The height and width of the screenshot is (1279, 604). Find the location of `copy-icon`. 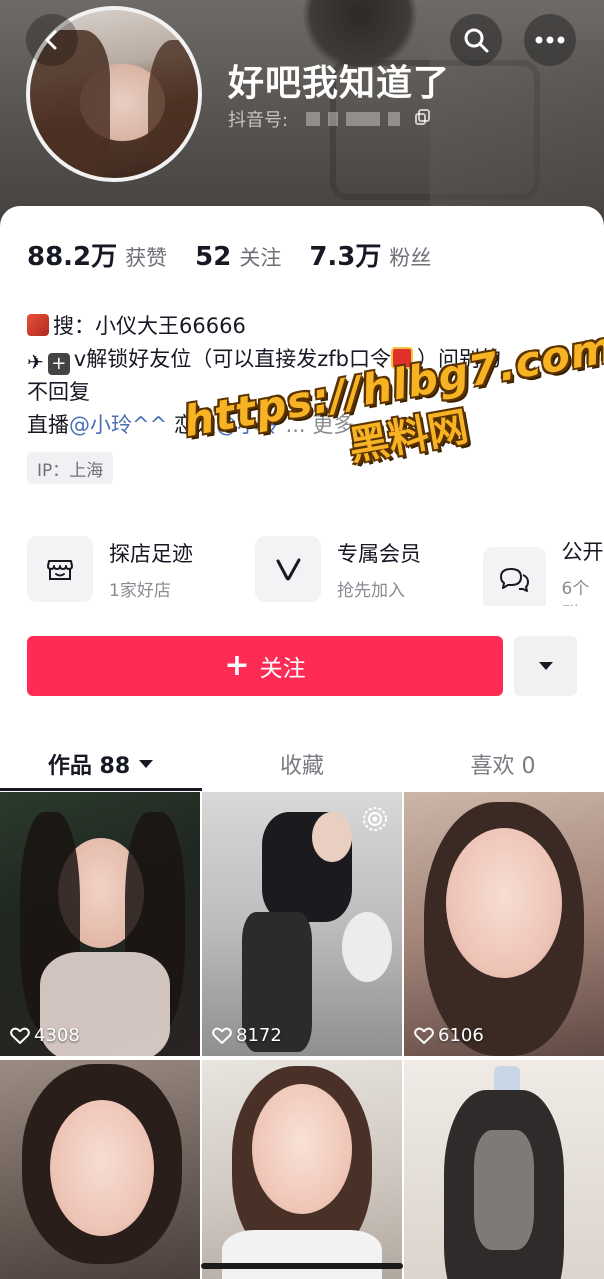

copy-icon is located at coordinates (423, 119).